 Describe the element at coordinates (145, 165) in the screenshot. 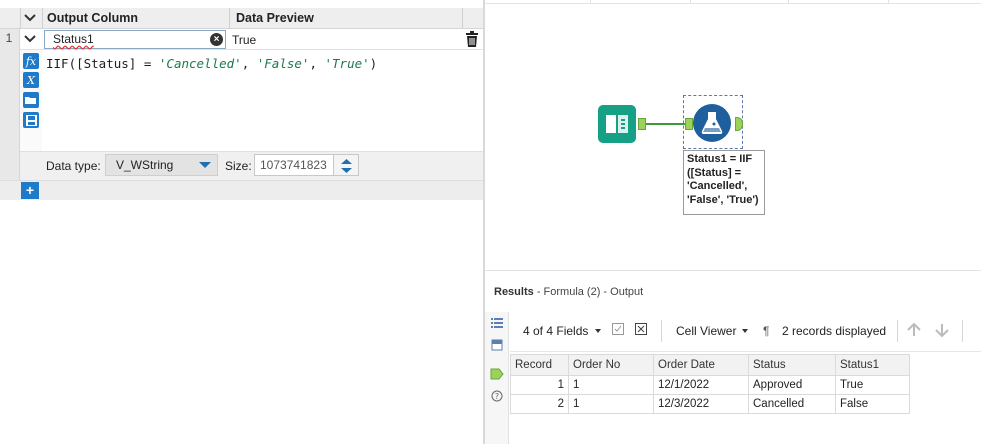

I see `data-type-value: V_WString` at that location.